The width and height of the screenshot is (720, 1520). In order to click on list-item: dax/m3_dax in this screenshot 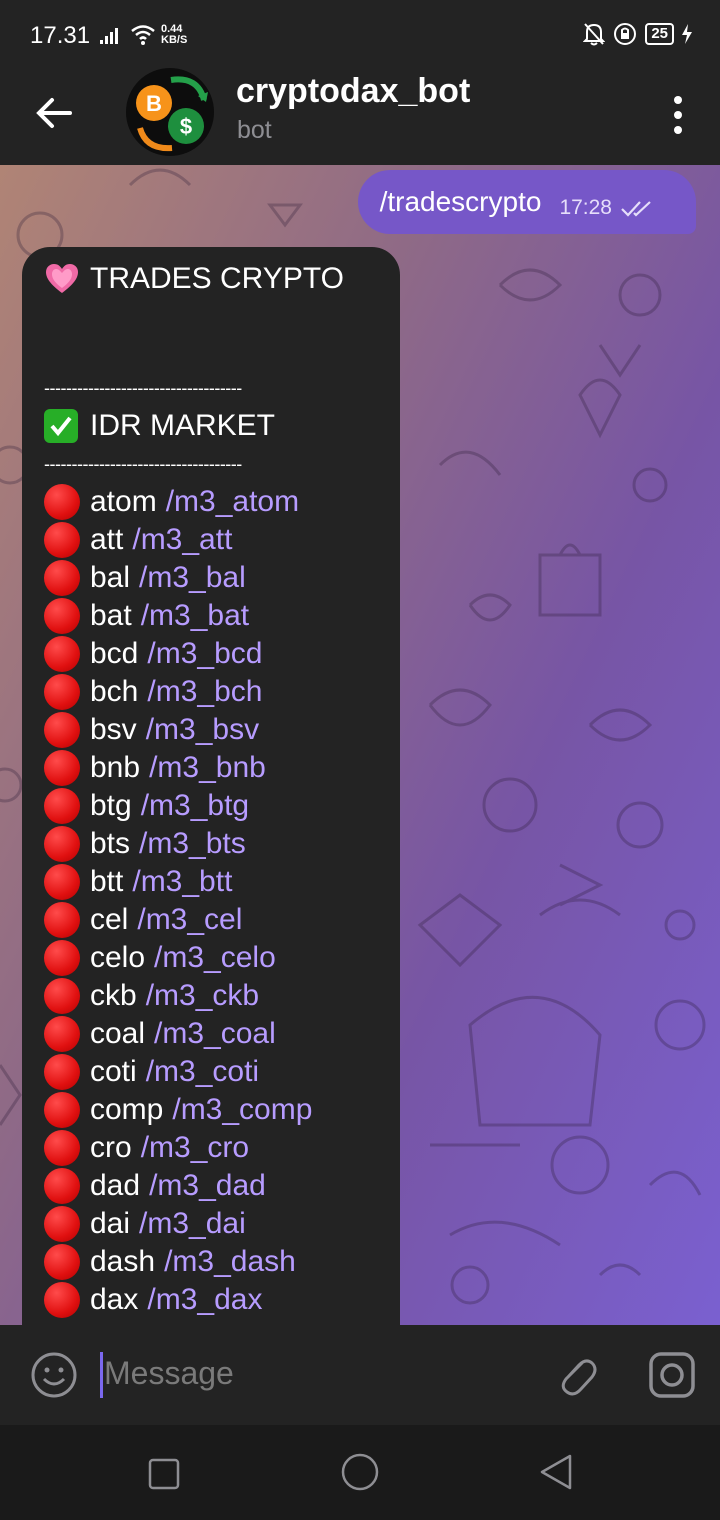, I will do `click(222, 1300)`.